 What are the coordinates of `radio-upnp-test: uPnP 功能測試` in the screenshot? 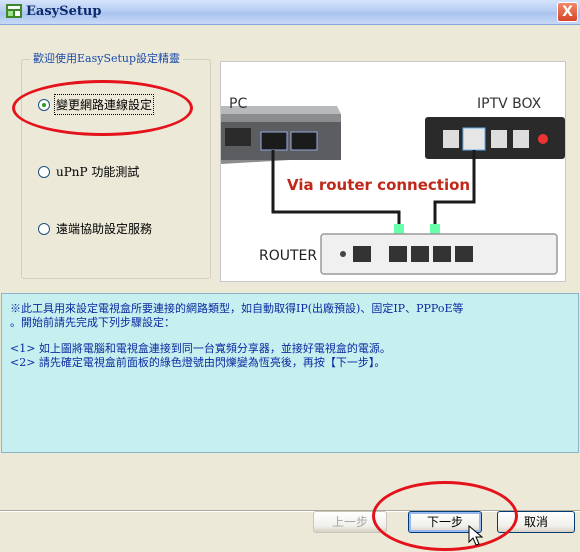 It's located at (88, 171).